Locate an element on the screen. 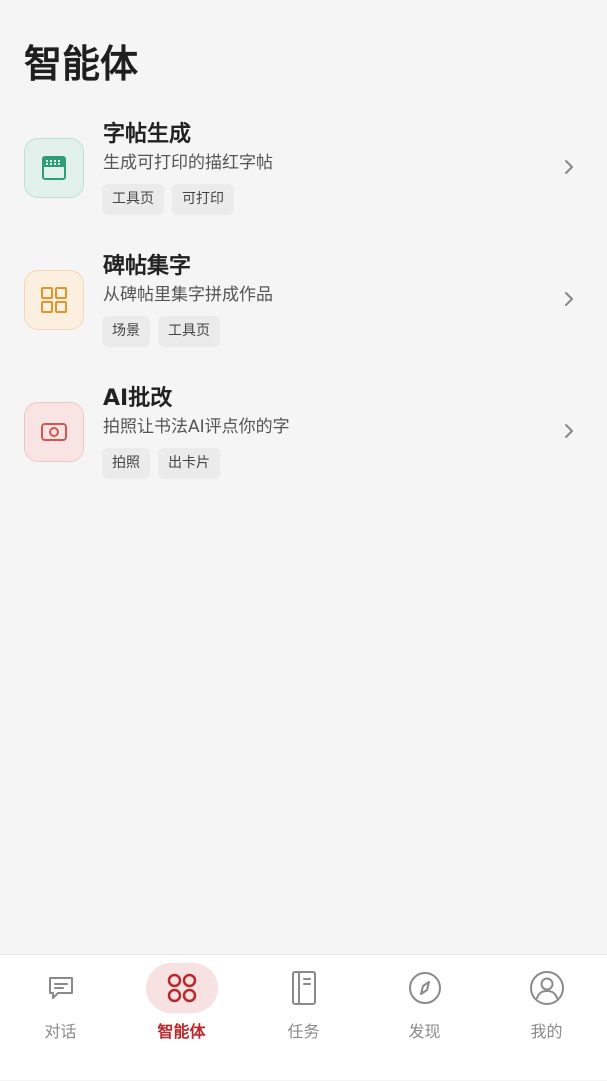 The height and width of the screenshot is (1081, 607). tag: 出卡片 is located at coordinates (189, 463).